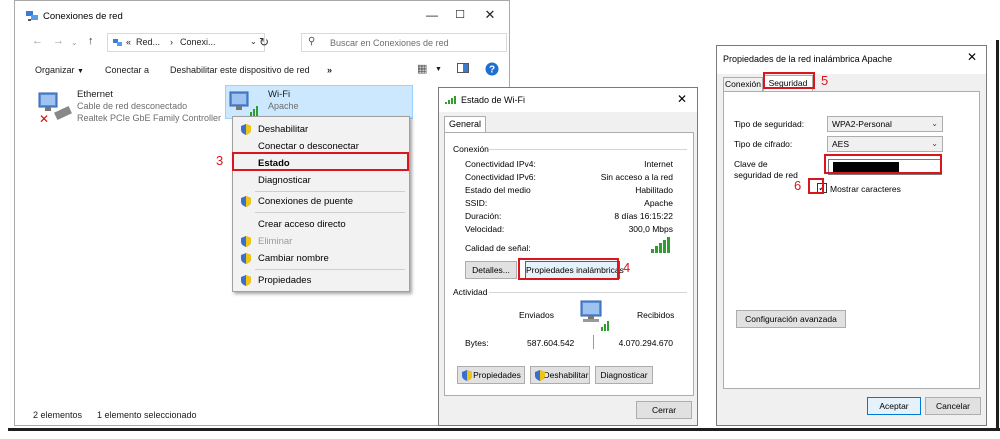 Image resolution: width=1000 pixels, height=439 pixels. What do you see at coordinates (127, 70) in the screenshot?
I see `connect-to-button: Conectar a` at bounding box center [127, 70].